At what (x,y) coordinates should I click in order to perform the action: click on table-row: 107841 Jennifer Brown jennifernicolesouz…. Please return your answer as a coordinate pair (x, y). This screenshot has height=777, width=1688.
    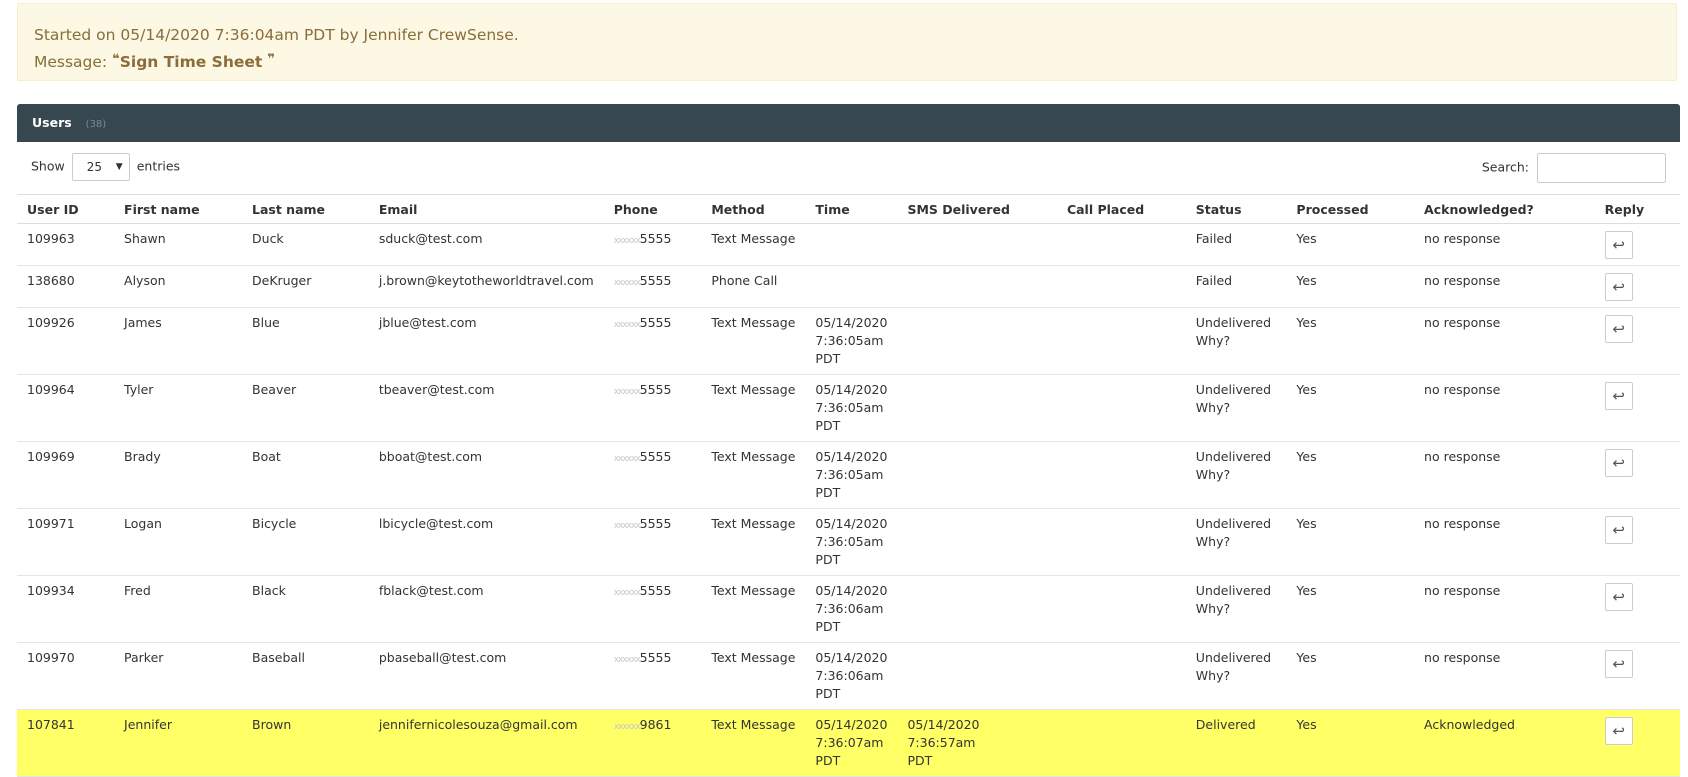
    Looking at the image, I should click on (848, 743).